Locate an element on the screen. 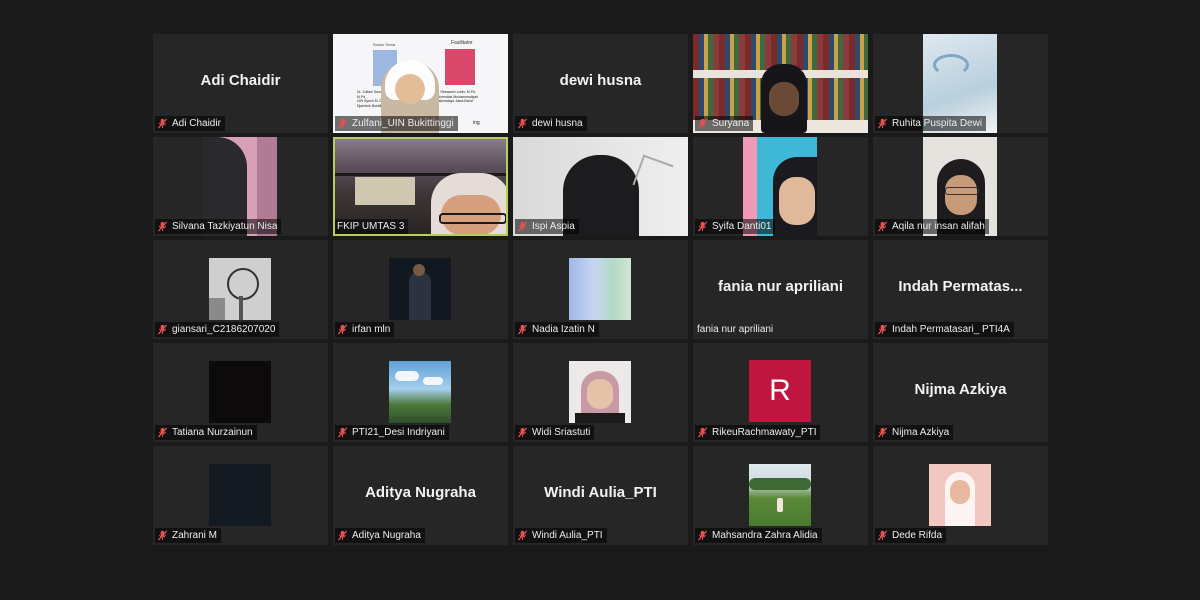  participant-tile: Mahsandra Zahra Alidia is located at coordinates (780, 495).